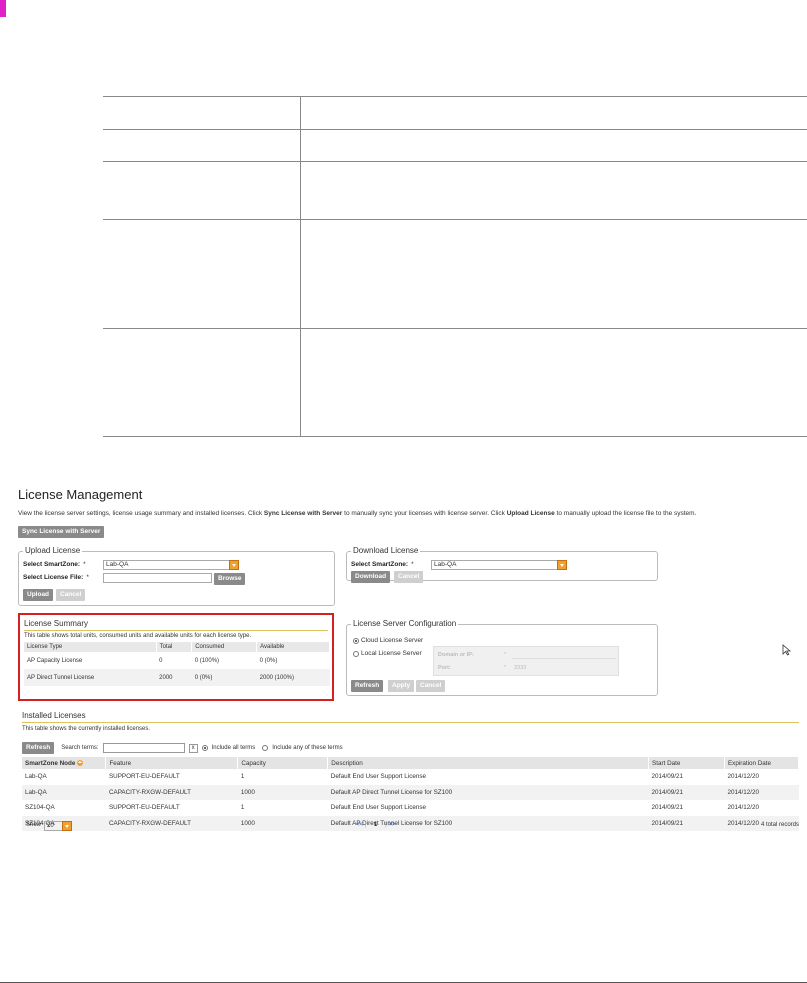 The height and width of the screenshot is (983, 807). What do you see at coordinates (56, 577) in the screenshot?
I see `upload-file-label: Select License File: *` at bounding box center [56, 577].